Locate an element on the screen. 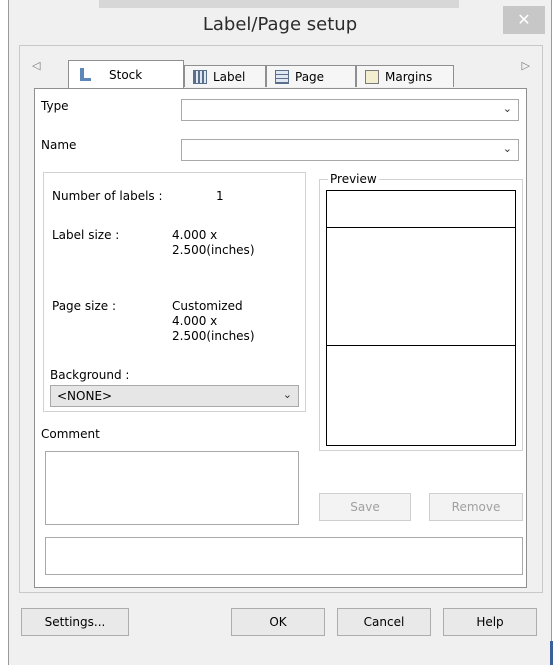  tab-label: Label is located at coordinates (225, 76).